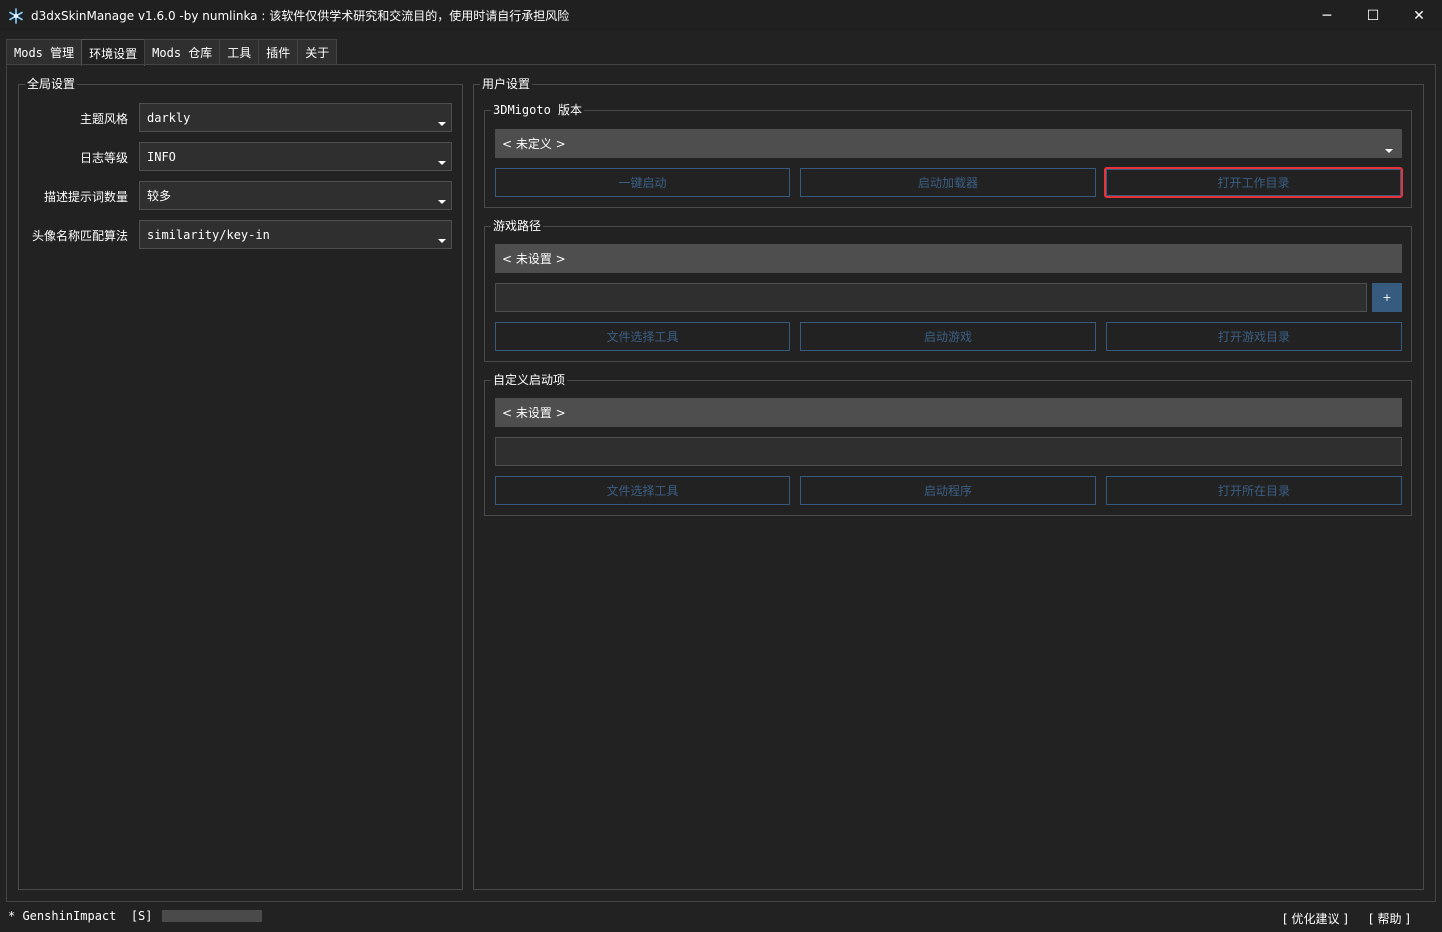 Image resolution: width=1442 pixels, height=932 pixels. I want to click on tab-mods-repository: Mods 仓库, so click(182, 52).